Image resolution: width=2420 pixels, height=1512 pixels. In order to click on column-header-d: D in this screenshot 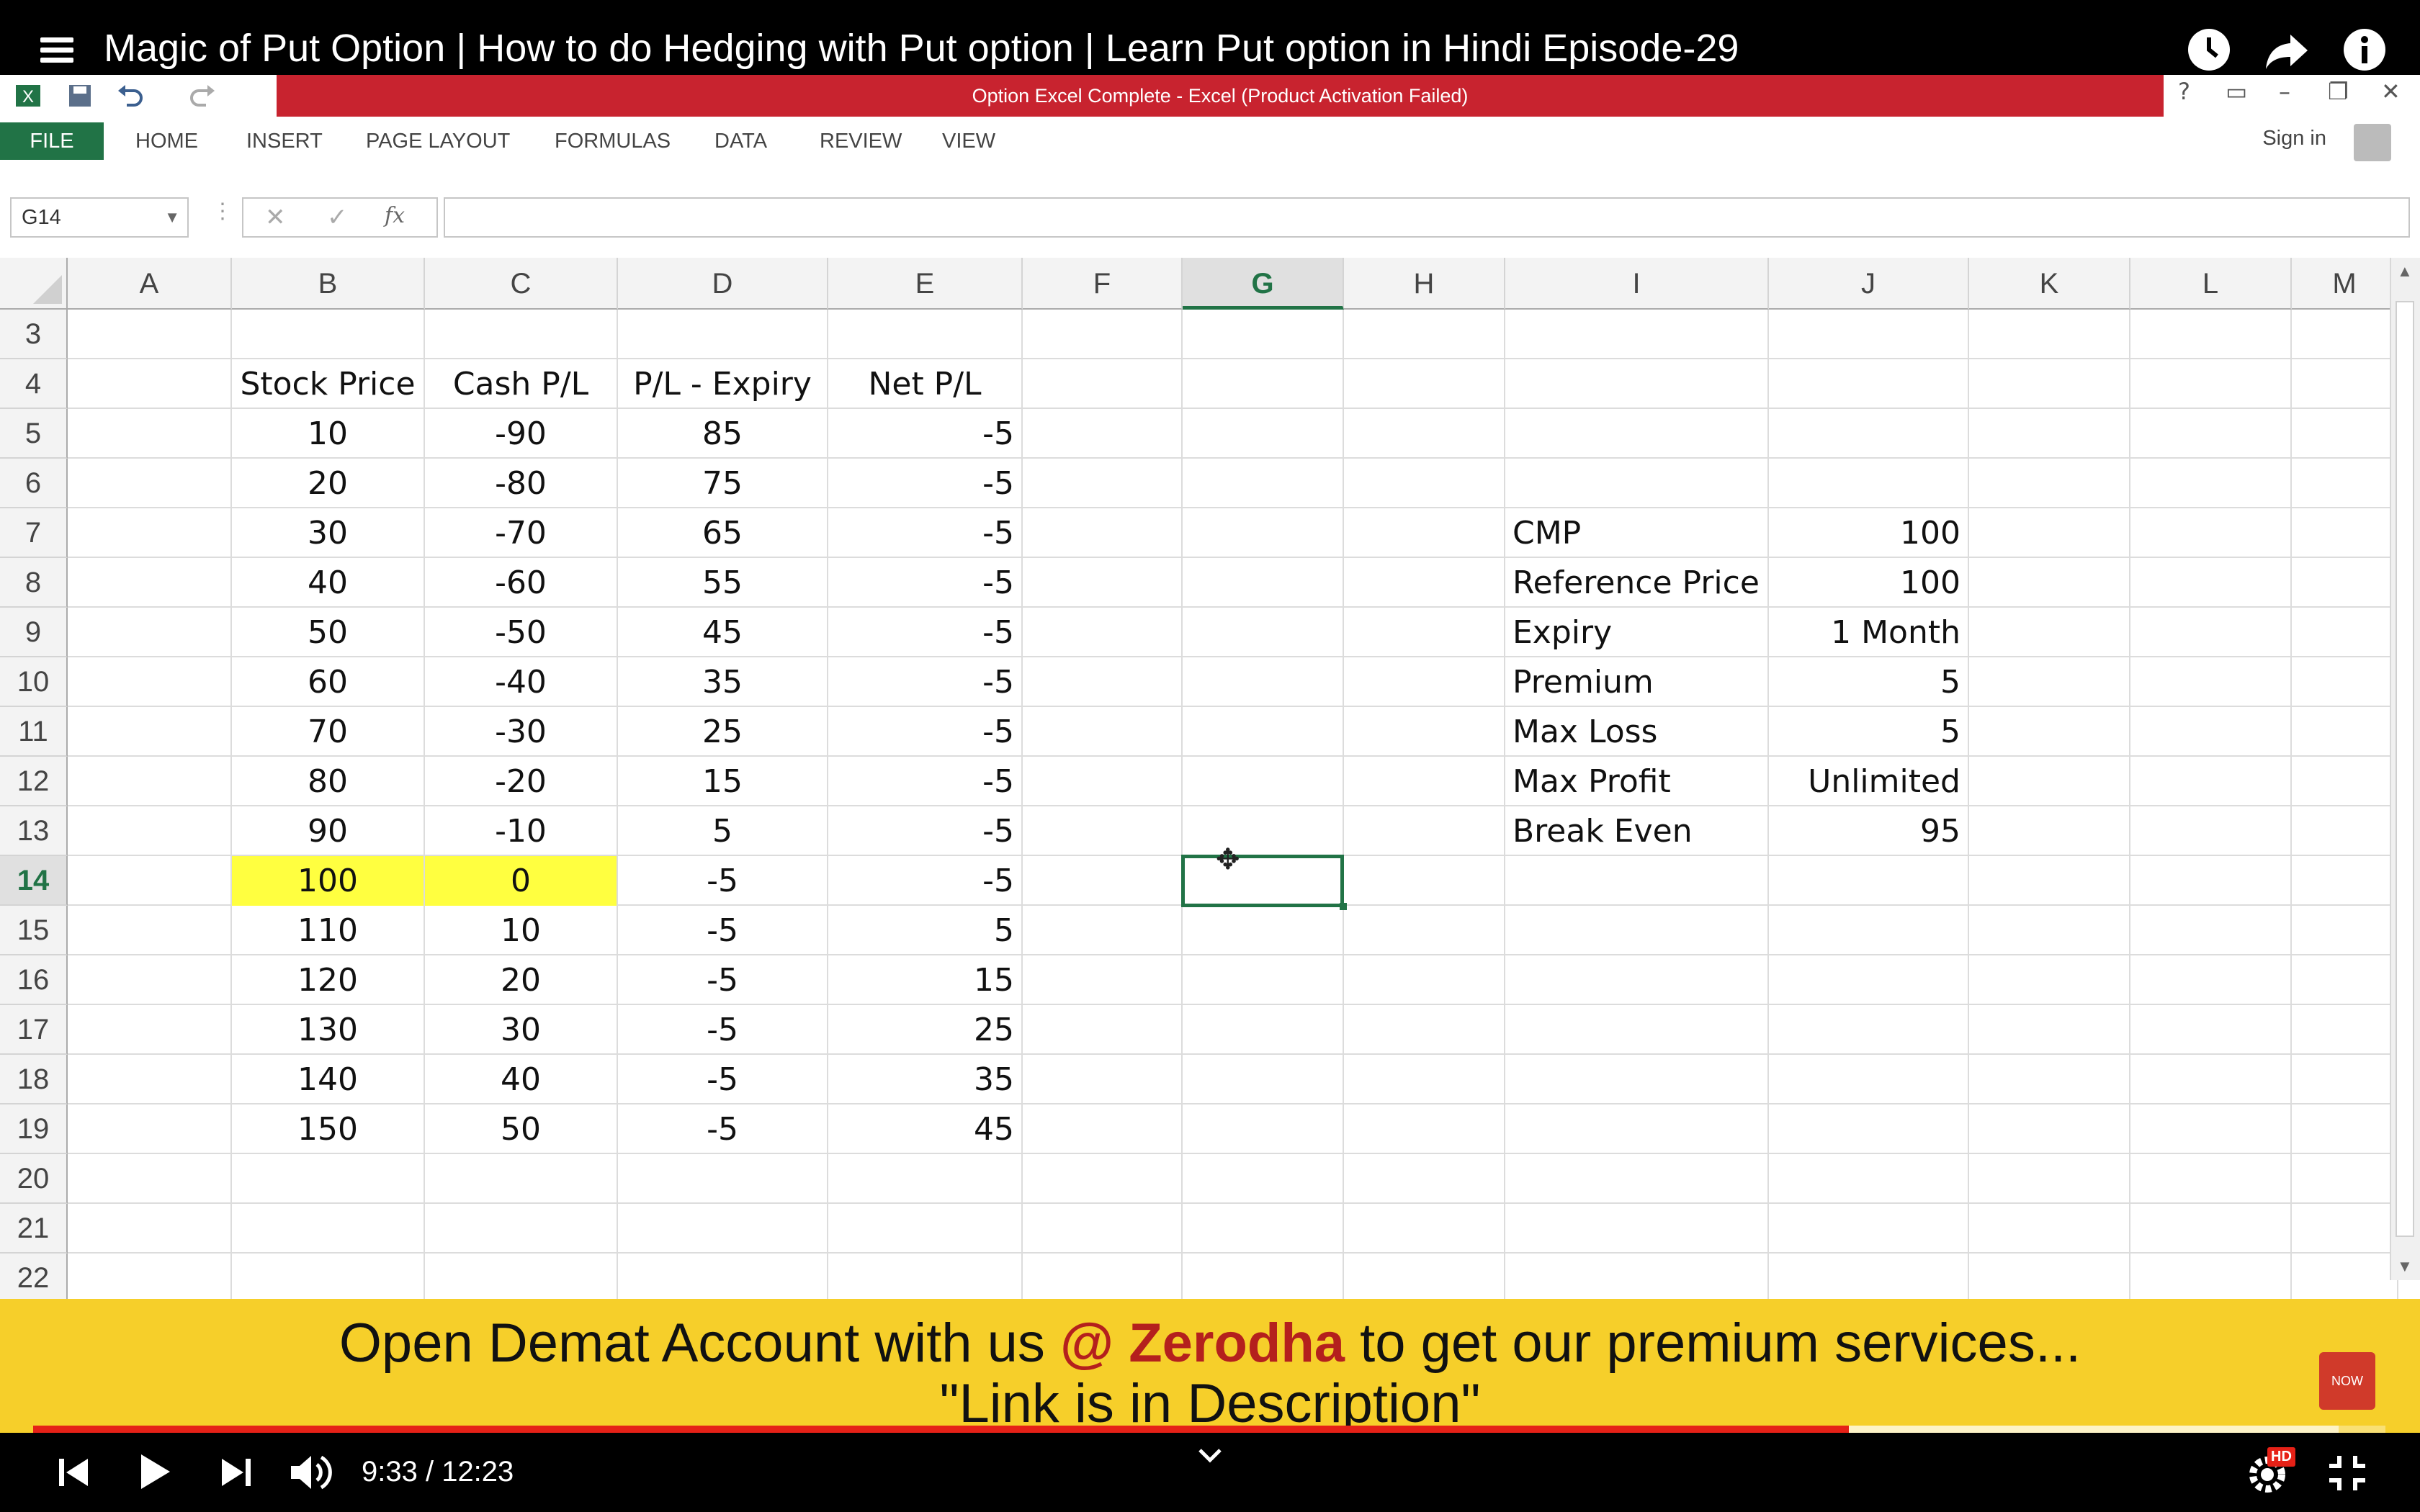, I will do `click(723, 284)`.